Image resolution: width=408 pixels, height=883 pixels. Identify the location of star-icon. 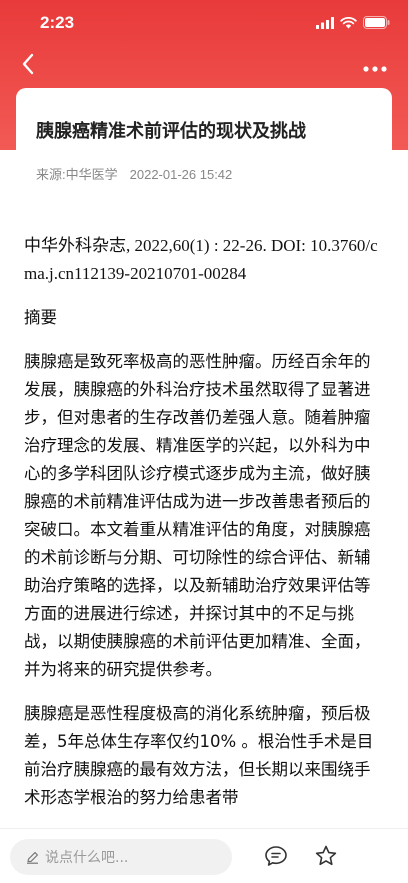
(326, 858).